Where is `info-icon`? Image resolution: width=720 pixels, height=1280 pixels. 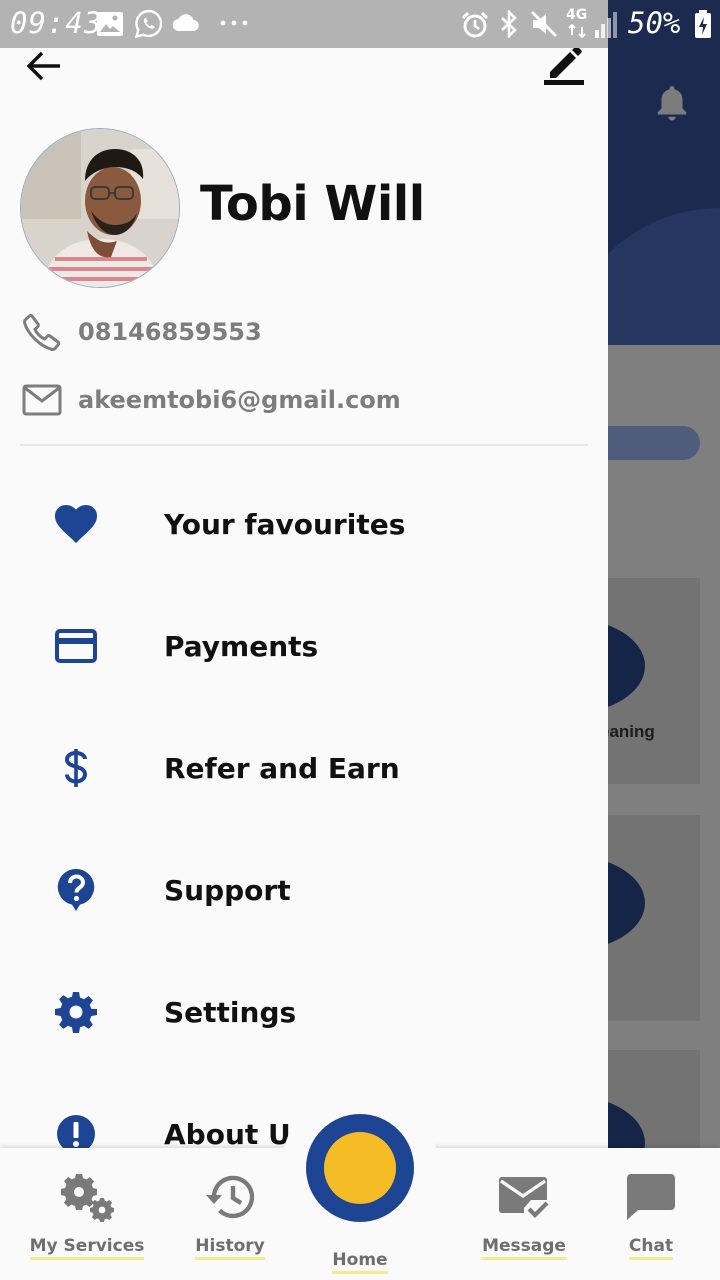
info-icon is located at coordinates (76, 1131).